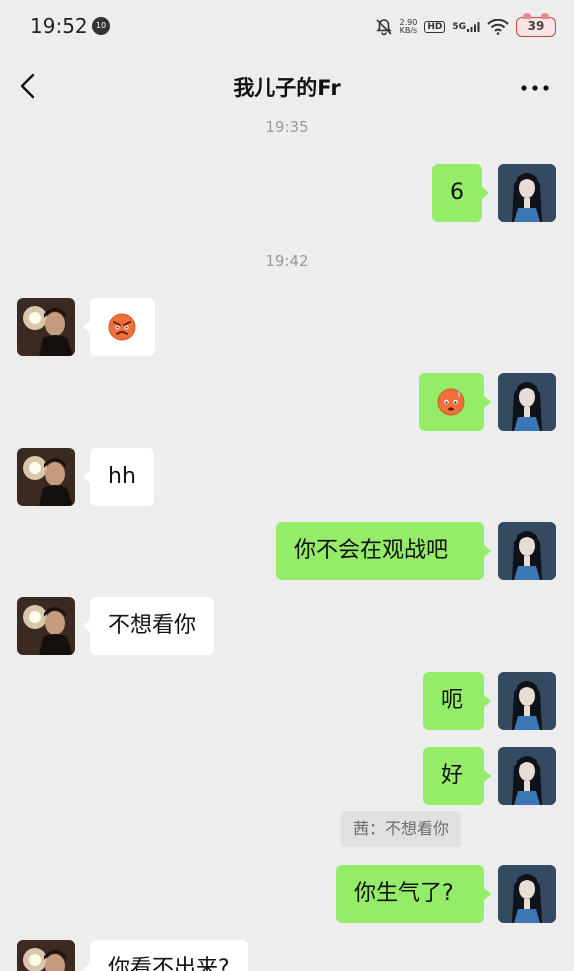 This screenshot has height=971, width=574. Describe the element at coordinates (165, 955) in the screenshot. I see `message-bubble-incoming: 你看不出来?` at that location.